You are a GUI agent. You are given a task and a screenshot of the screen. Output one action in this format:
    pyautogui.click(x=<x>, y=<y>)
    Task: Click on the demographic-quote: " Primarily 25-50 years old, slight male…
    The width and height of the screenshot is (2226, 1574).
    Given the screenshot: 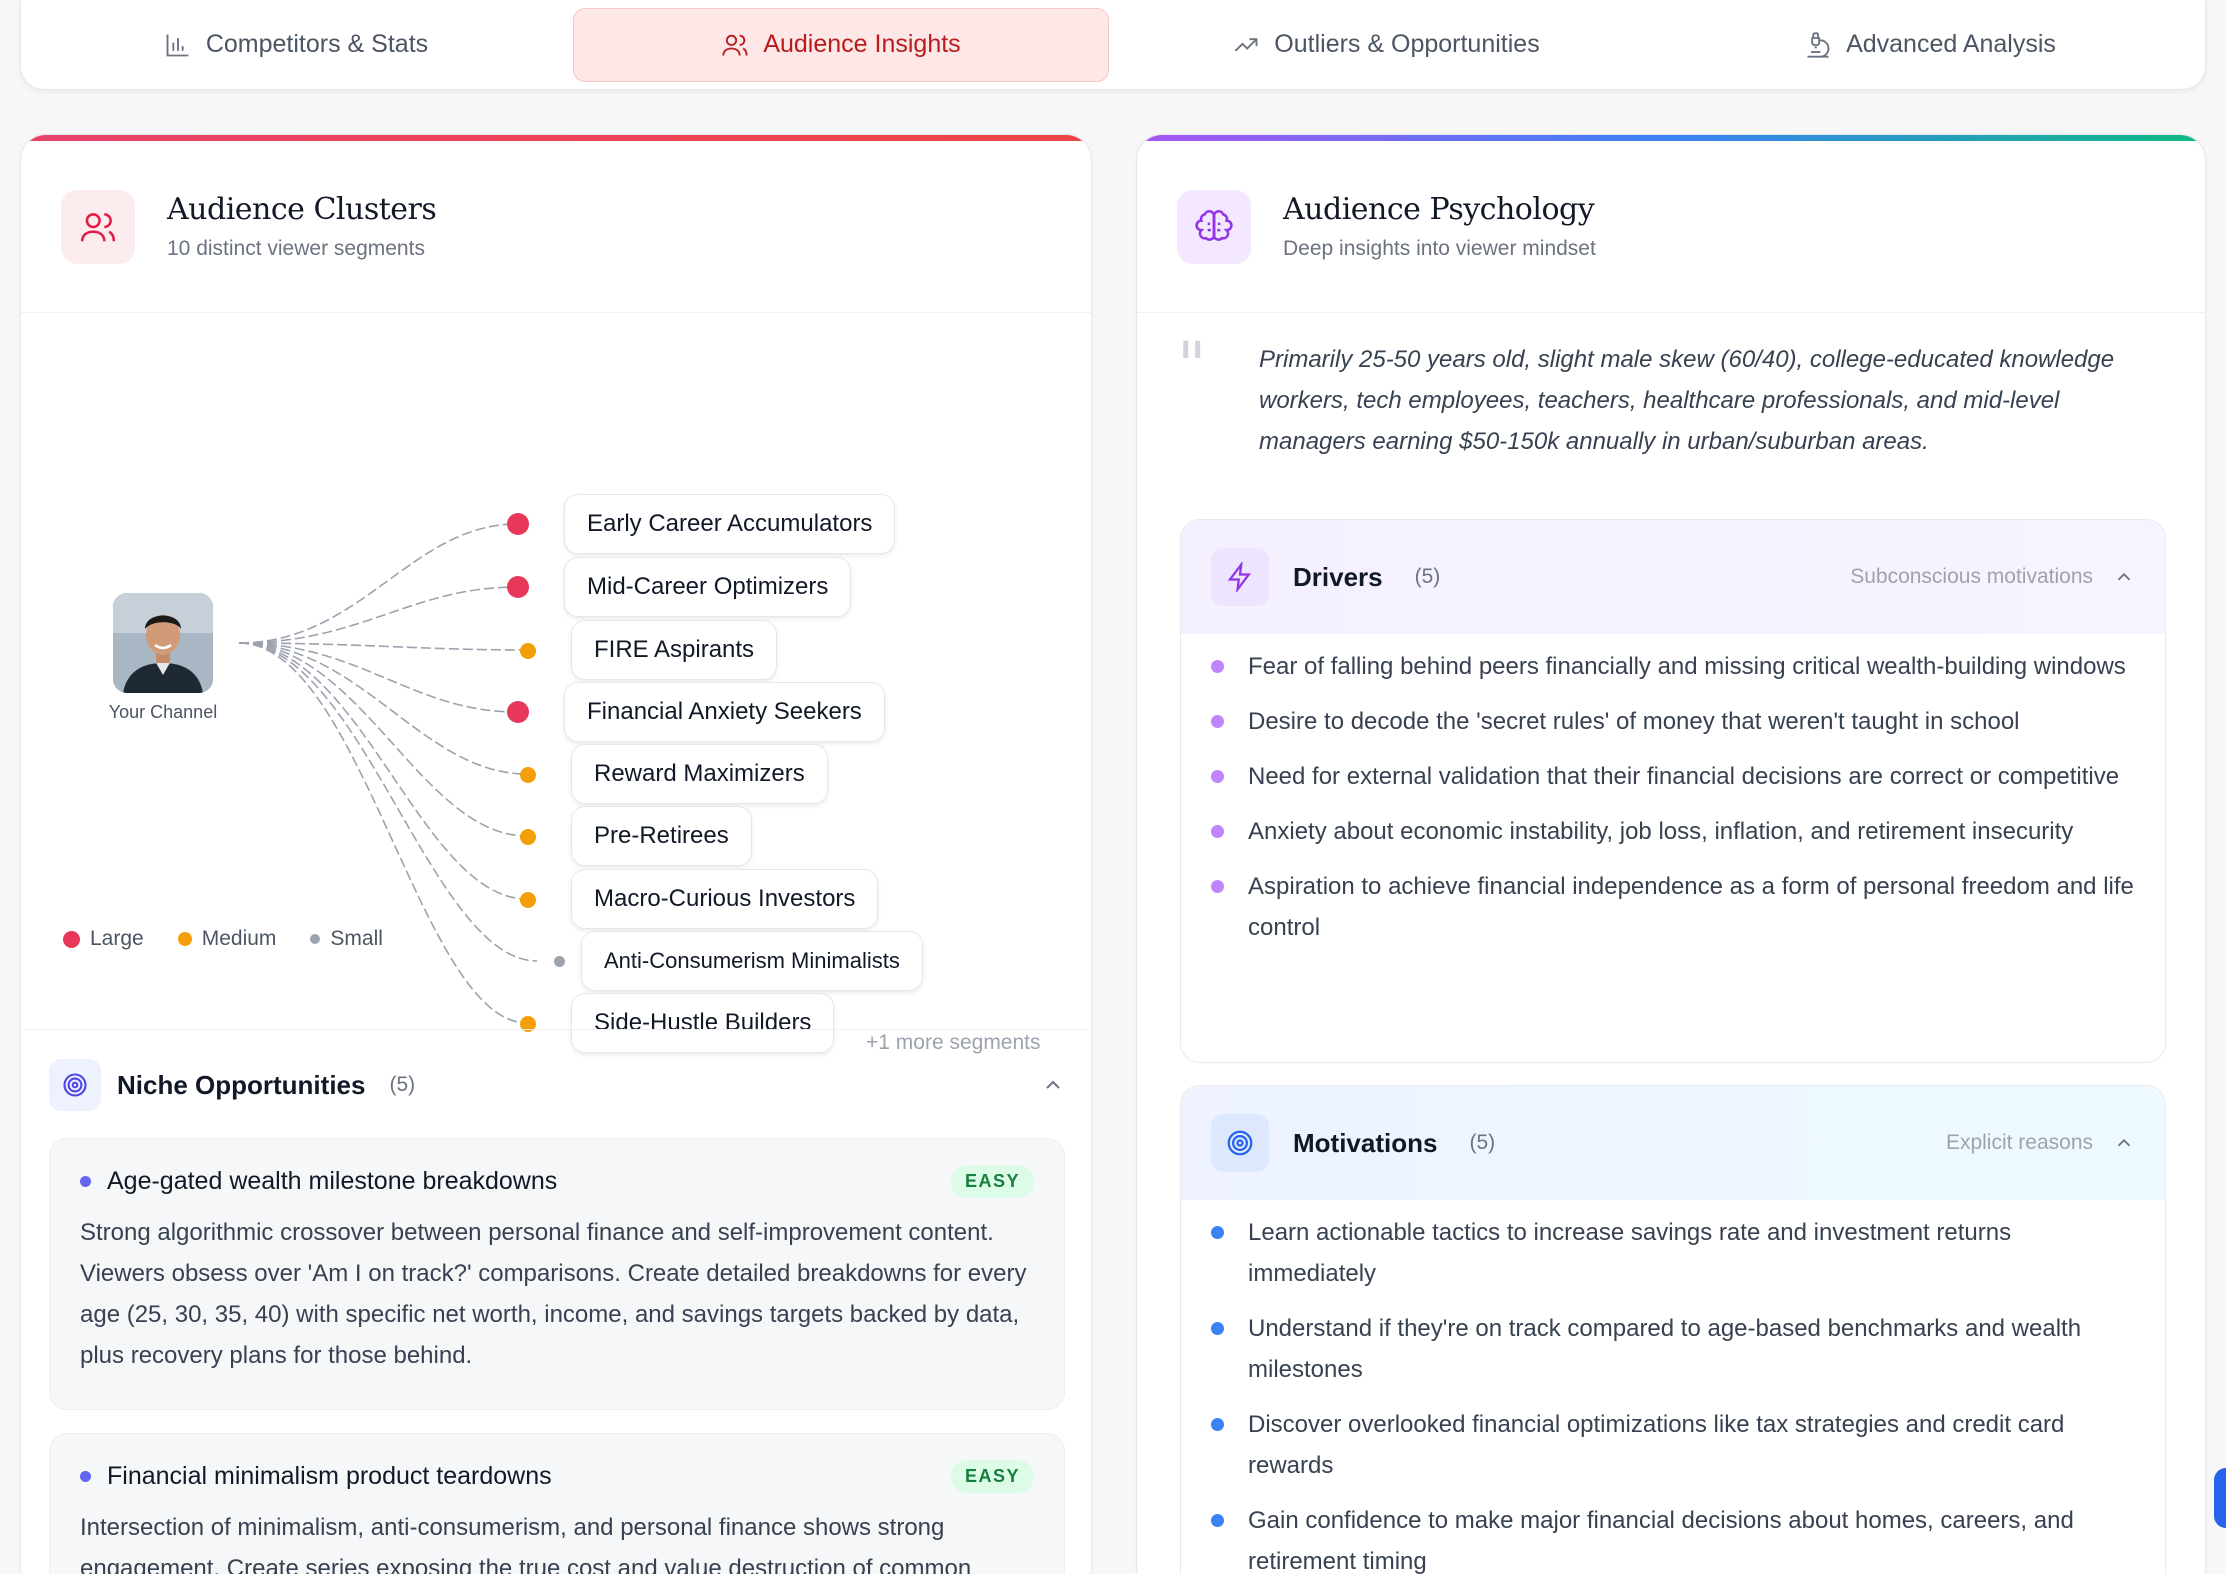 What is the action you would take?
    pyautogui.click(x=1667, y=395)
    